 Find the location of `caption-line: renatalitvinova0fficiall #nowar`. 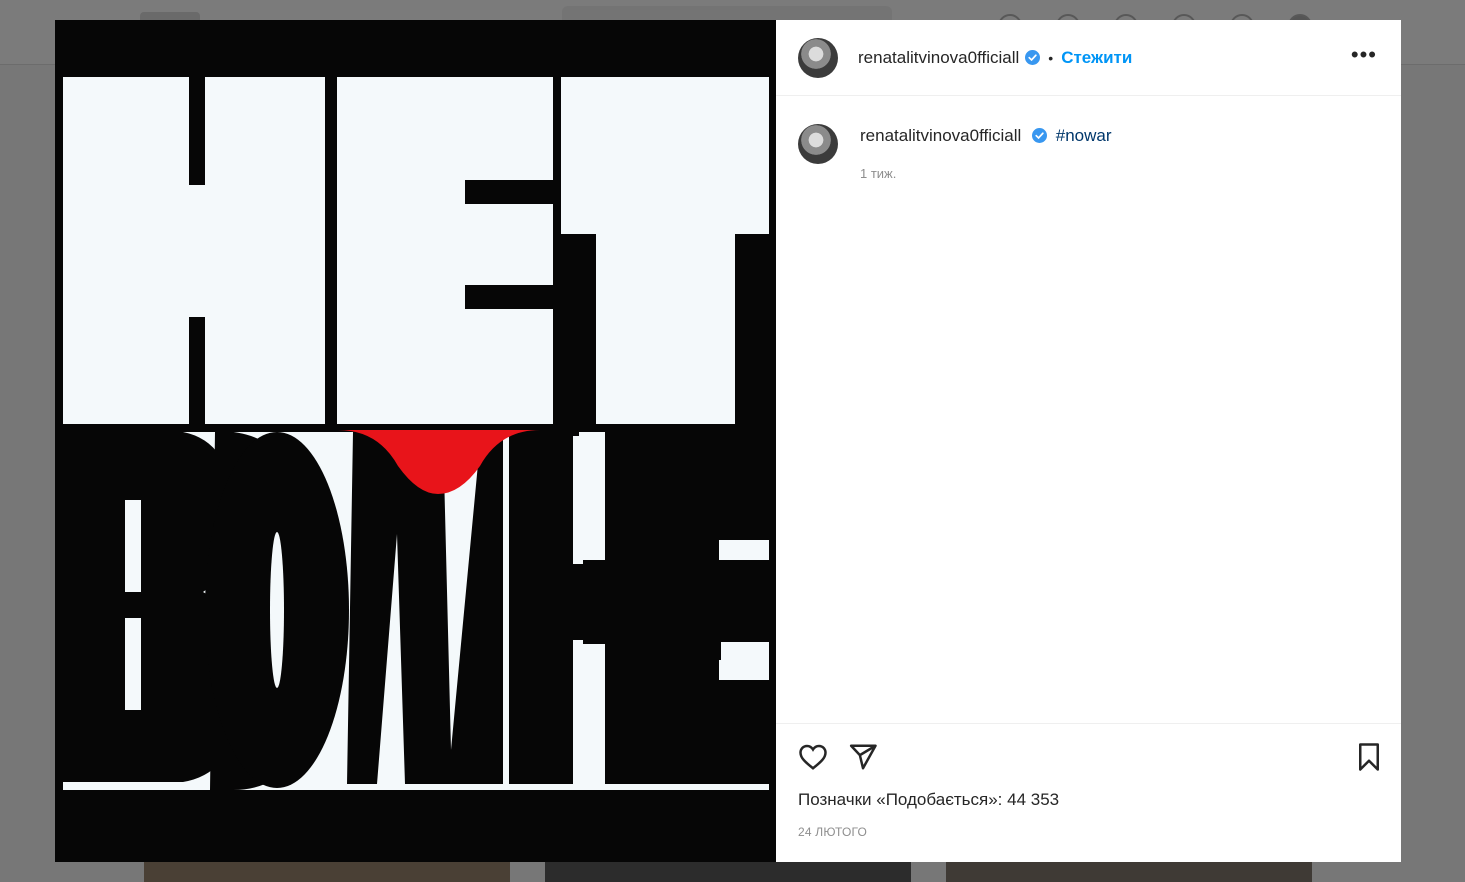

caption-line: renatalitvinova0fficiall #nowar is located at coordinates (986, 136).